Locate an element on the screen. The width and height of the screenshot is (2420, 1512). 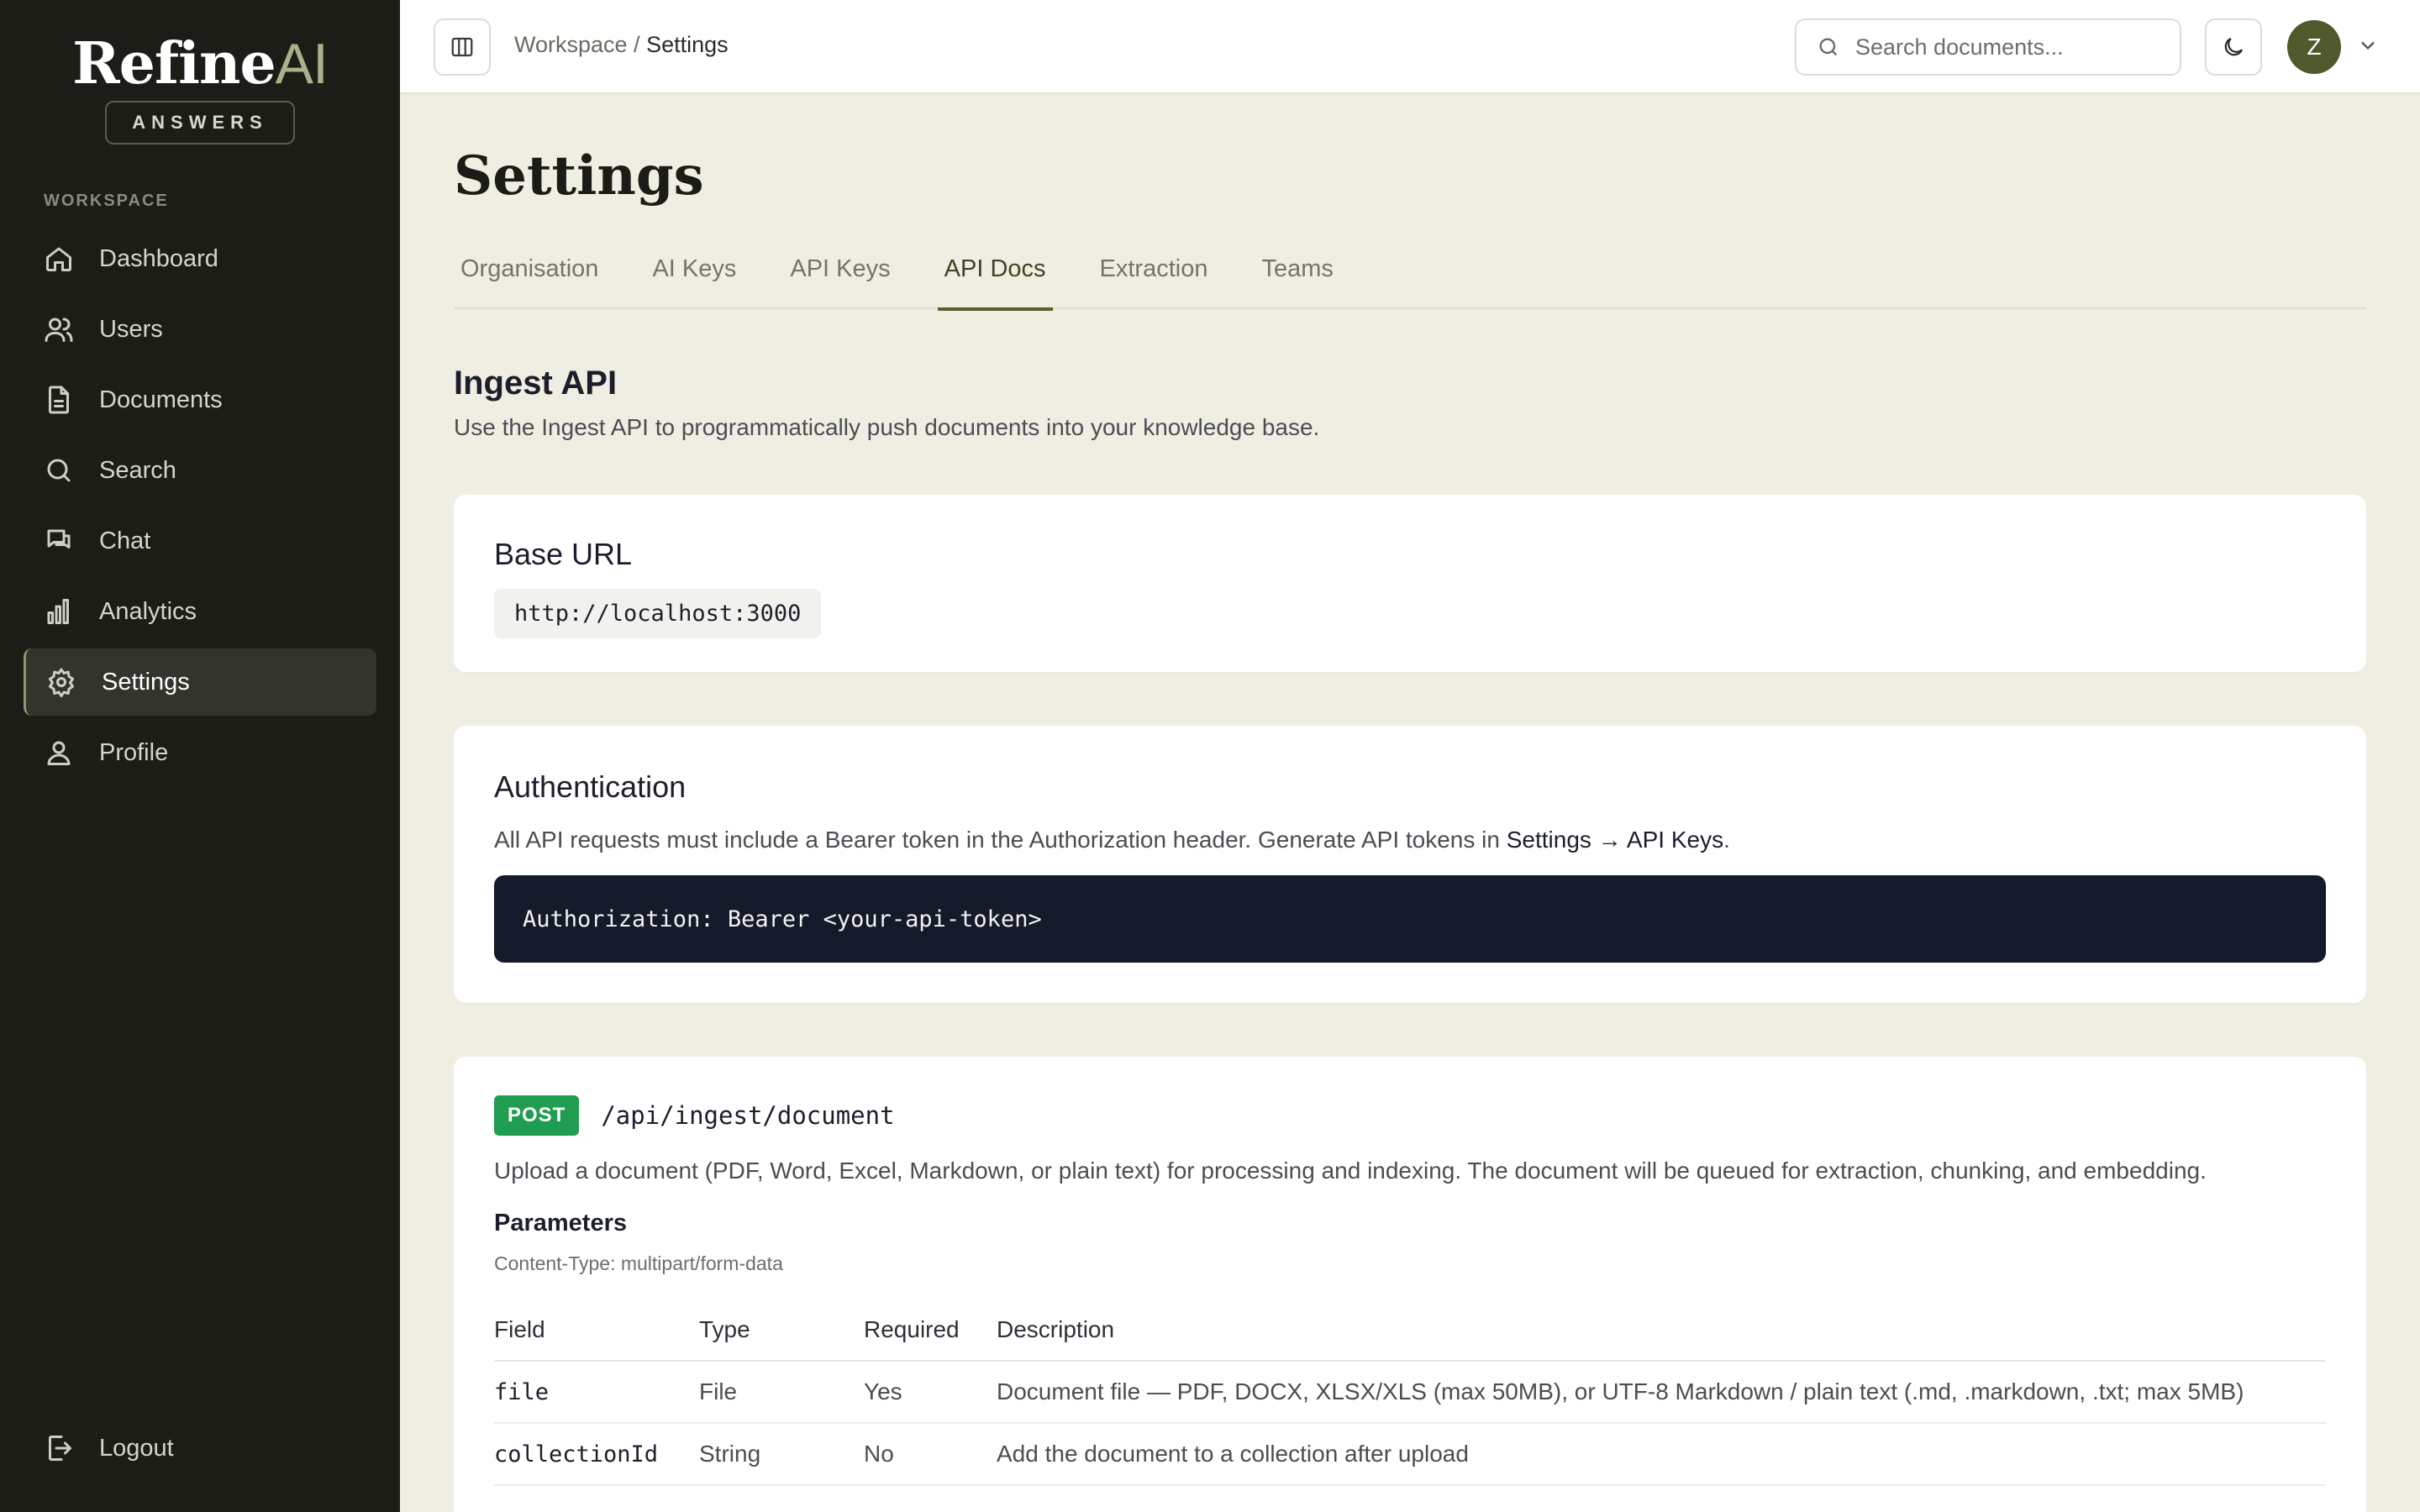
api-keys-link: Settings → API Keys is located at coordinates (1615, 840).